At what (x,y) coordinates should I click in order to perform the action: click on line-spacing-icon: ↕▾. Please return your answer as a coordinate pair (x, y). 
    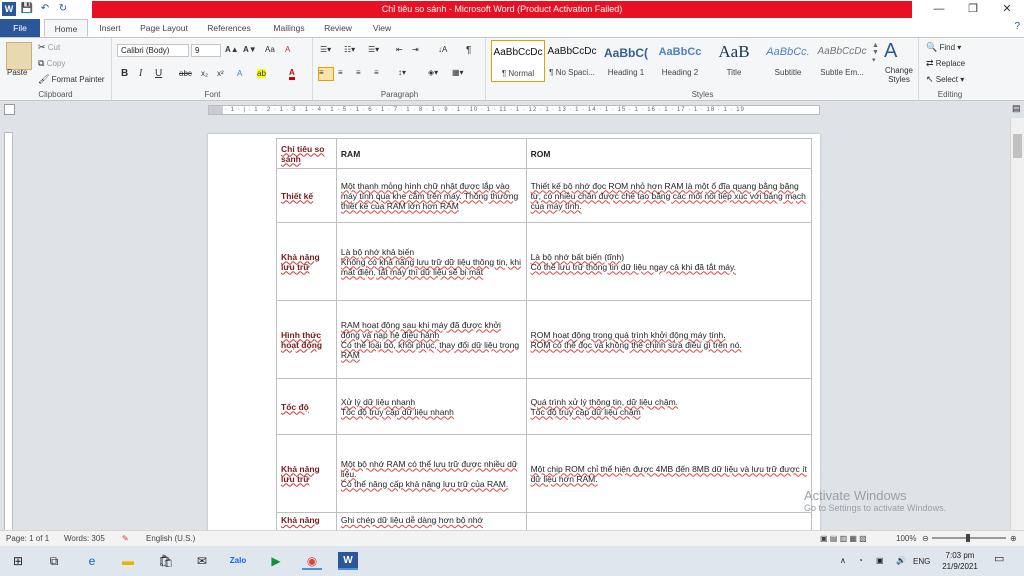
    Looking at the image, I should click on (402, 72).